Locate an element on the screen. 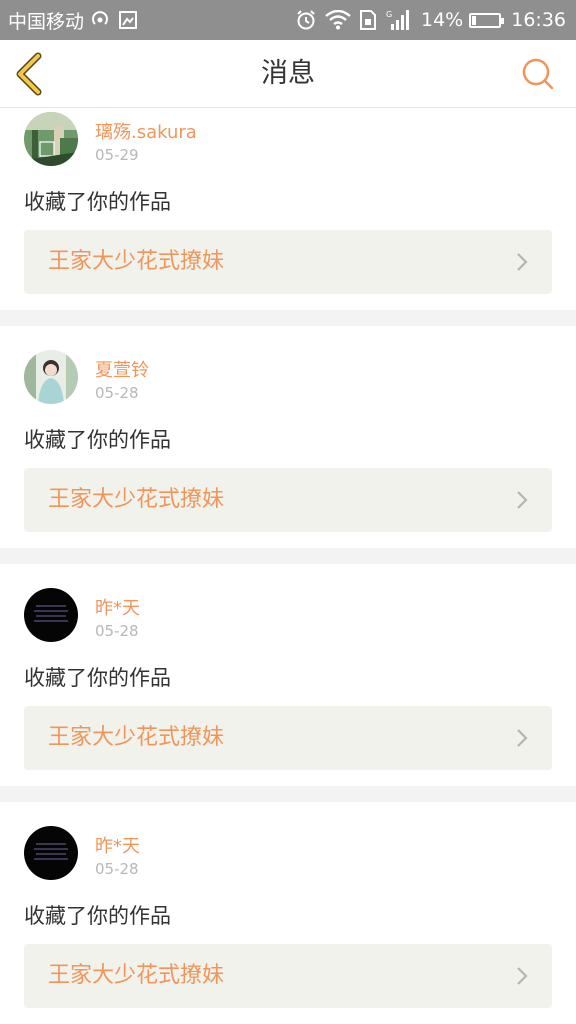 The width and height of the screenshot is (576, 1024). signal-label: G is located at coordinates (389, 14).